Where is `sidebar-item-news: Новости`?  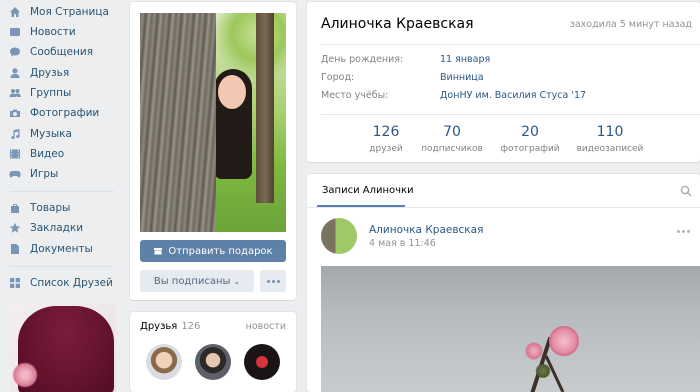 sidebar-item-news: Новости is located at coordinates (59, 32).